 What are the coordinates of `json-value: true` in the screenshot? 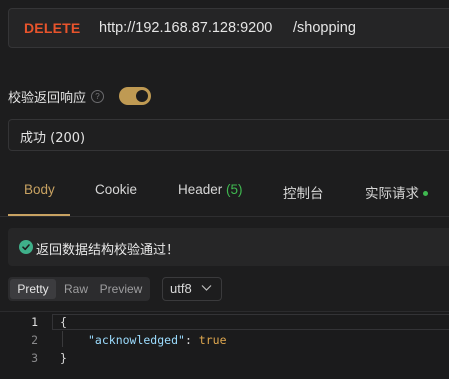 It's located at (212, 340).